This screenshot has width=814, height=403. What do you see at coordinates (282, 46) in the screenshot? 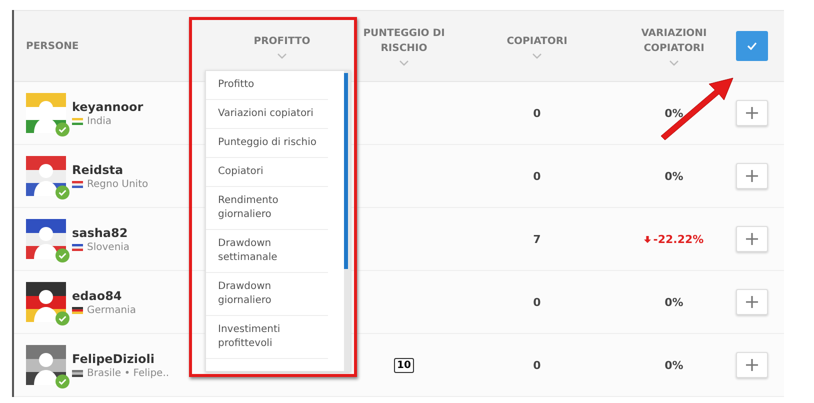
I see `column-header: PROFITTO` at bounding box center [282, 46].